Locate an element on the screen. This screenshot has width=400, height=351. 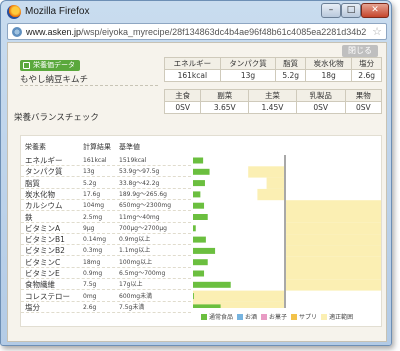
nutrient-row: 鉄 2.5mg 11mg〜40mg is located at coordinates (106, 217).